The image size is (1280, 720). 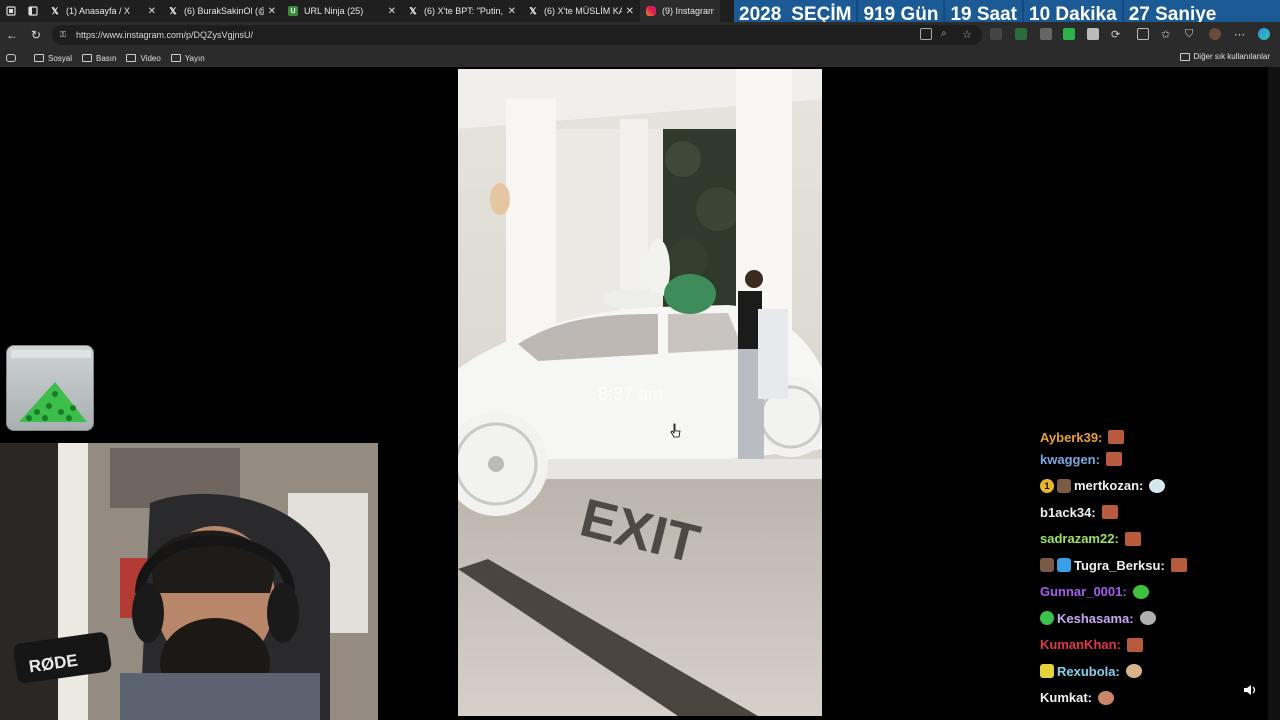 I want to click on chat-message: sadrazam22:, so click(x=1130, y=539).